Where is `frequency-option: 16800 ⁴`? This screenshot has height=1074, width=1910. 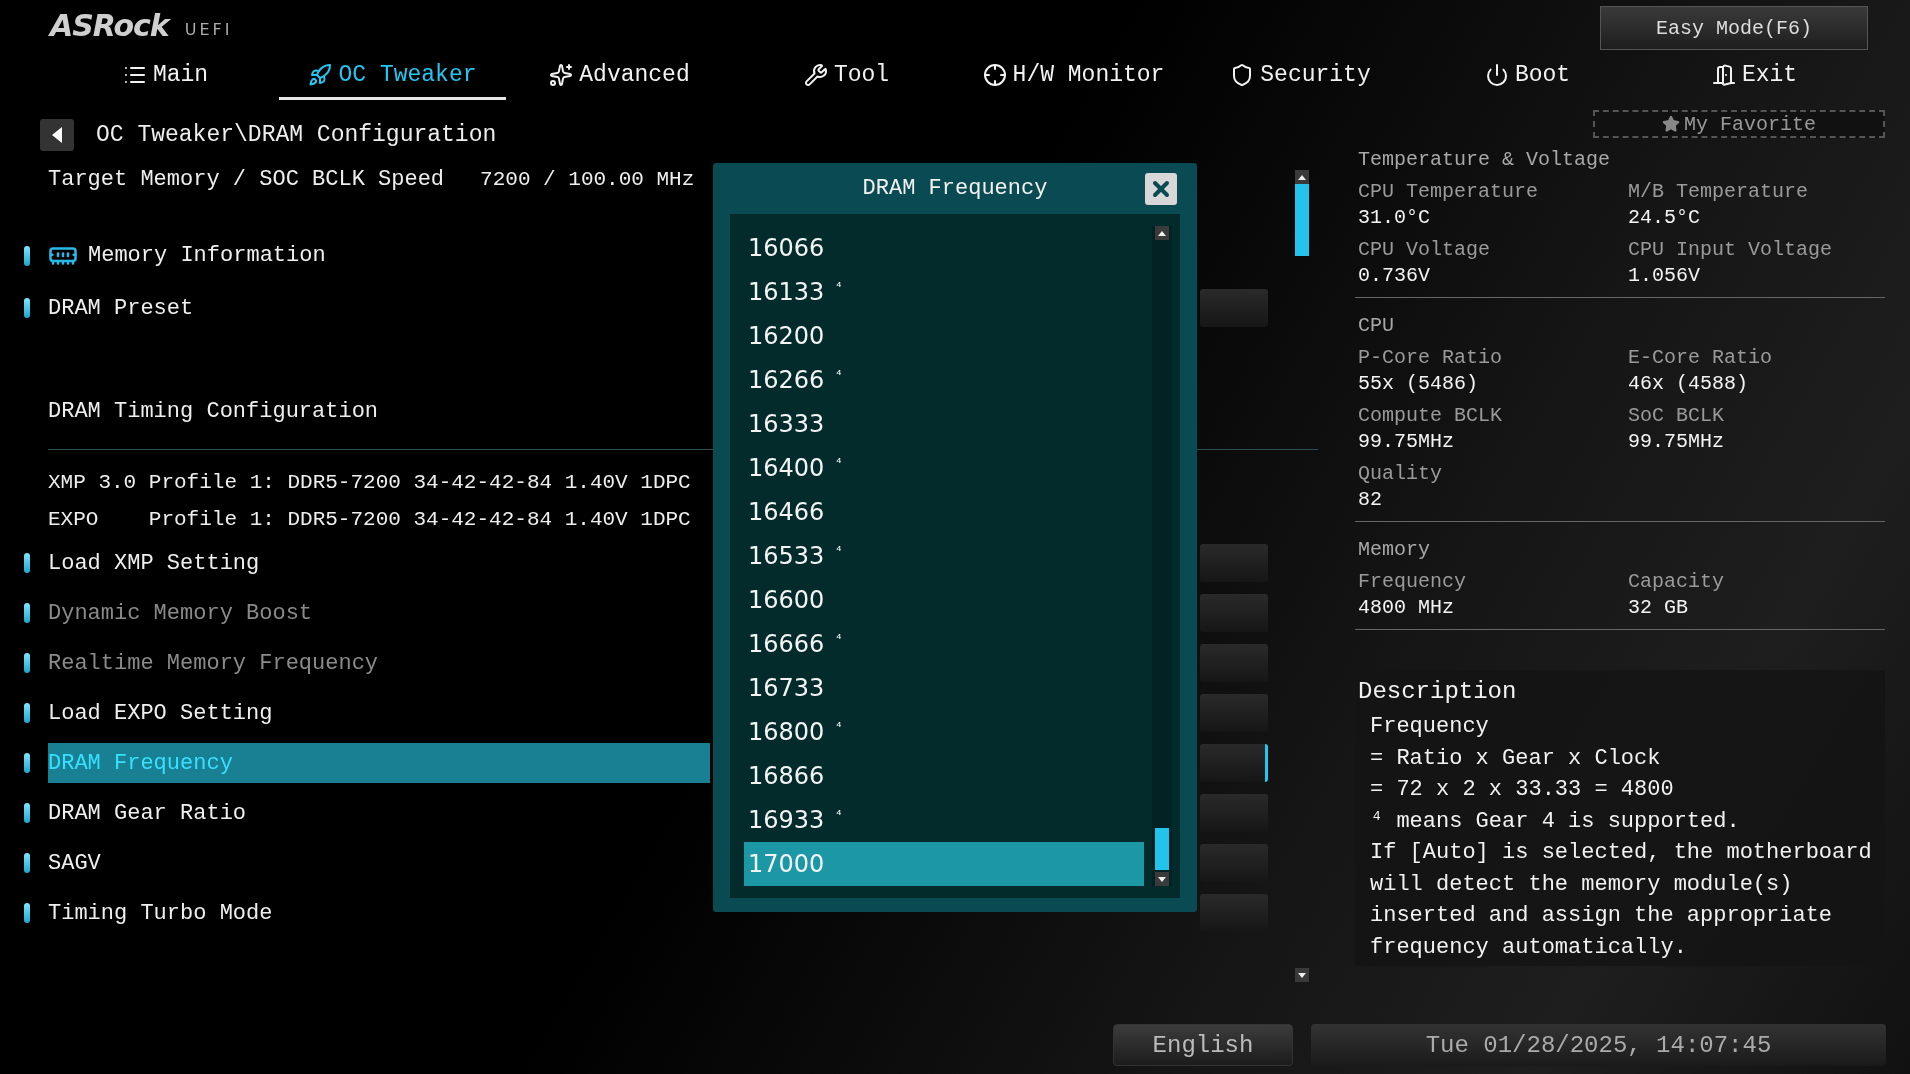
frequency-option: 16800 ⁴ is located at coordinates (944, 732).